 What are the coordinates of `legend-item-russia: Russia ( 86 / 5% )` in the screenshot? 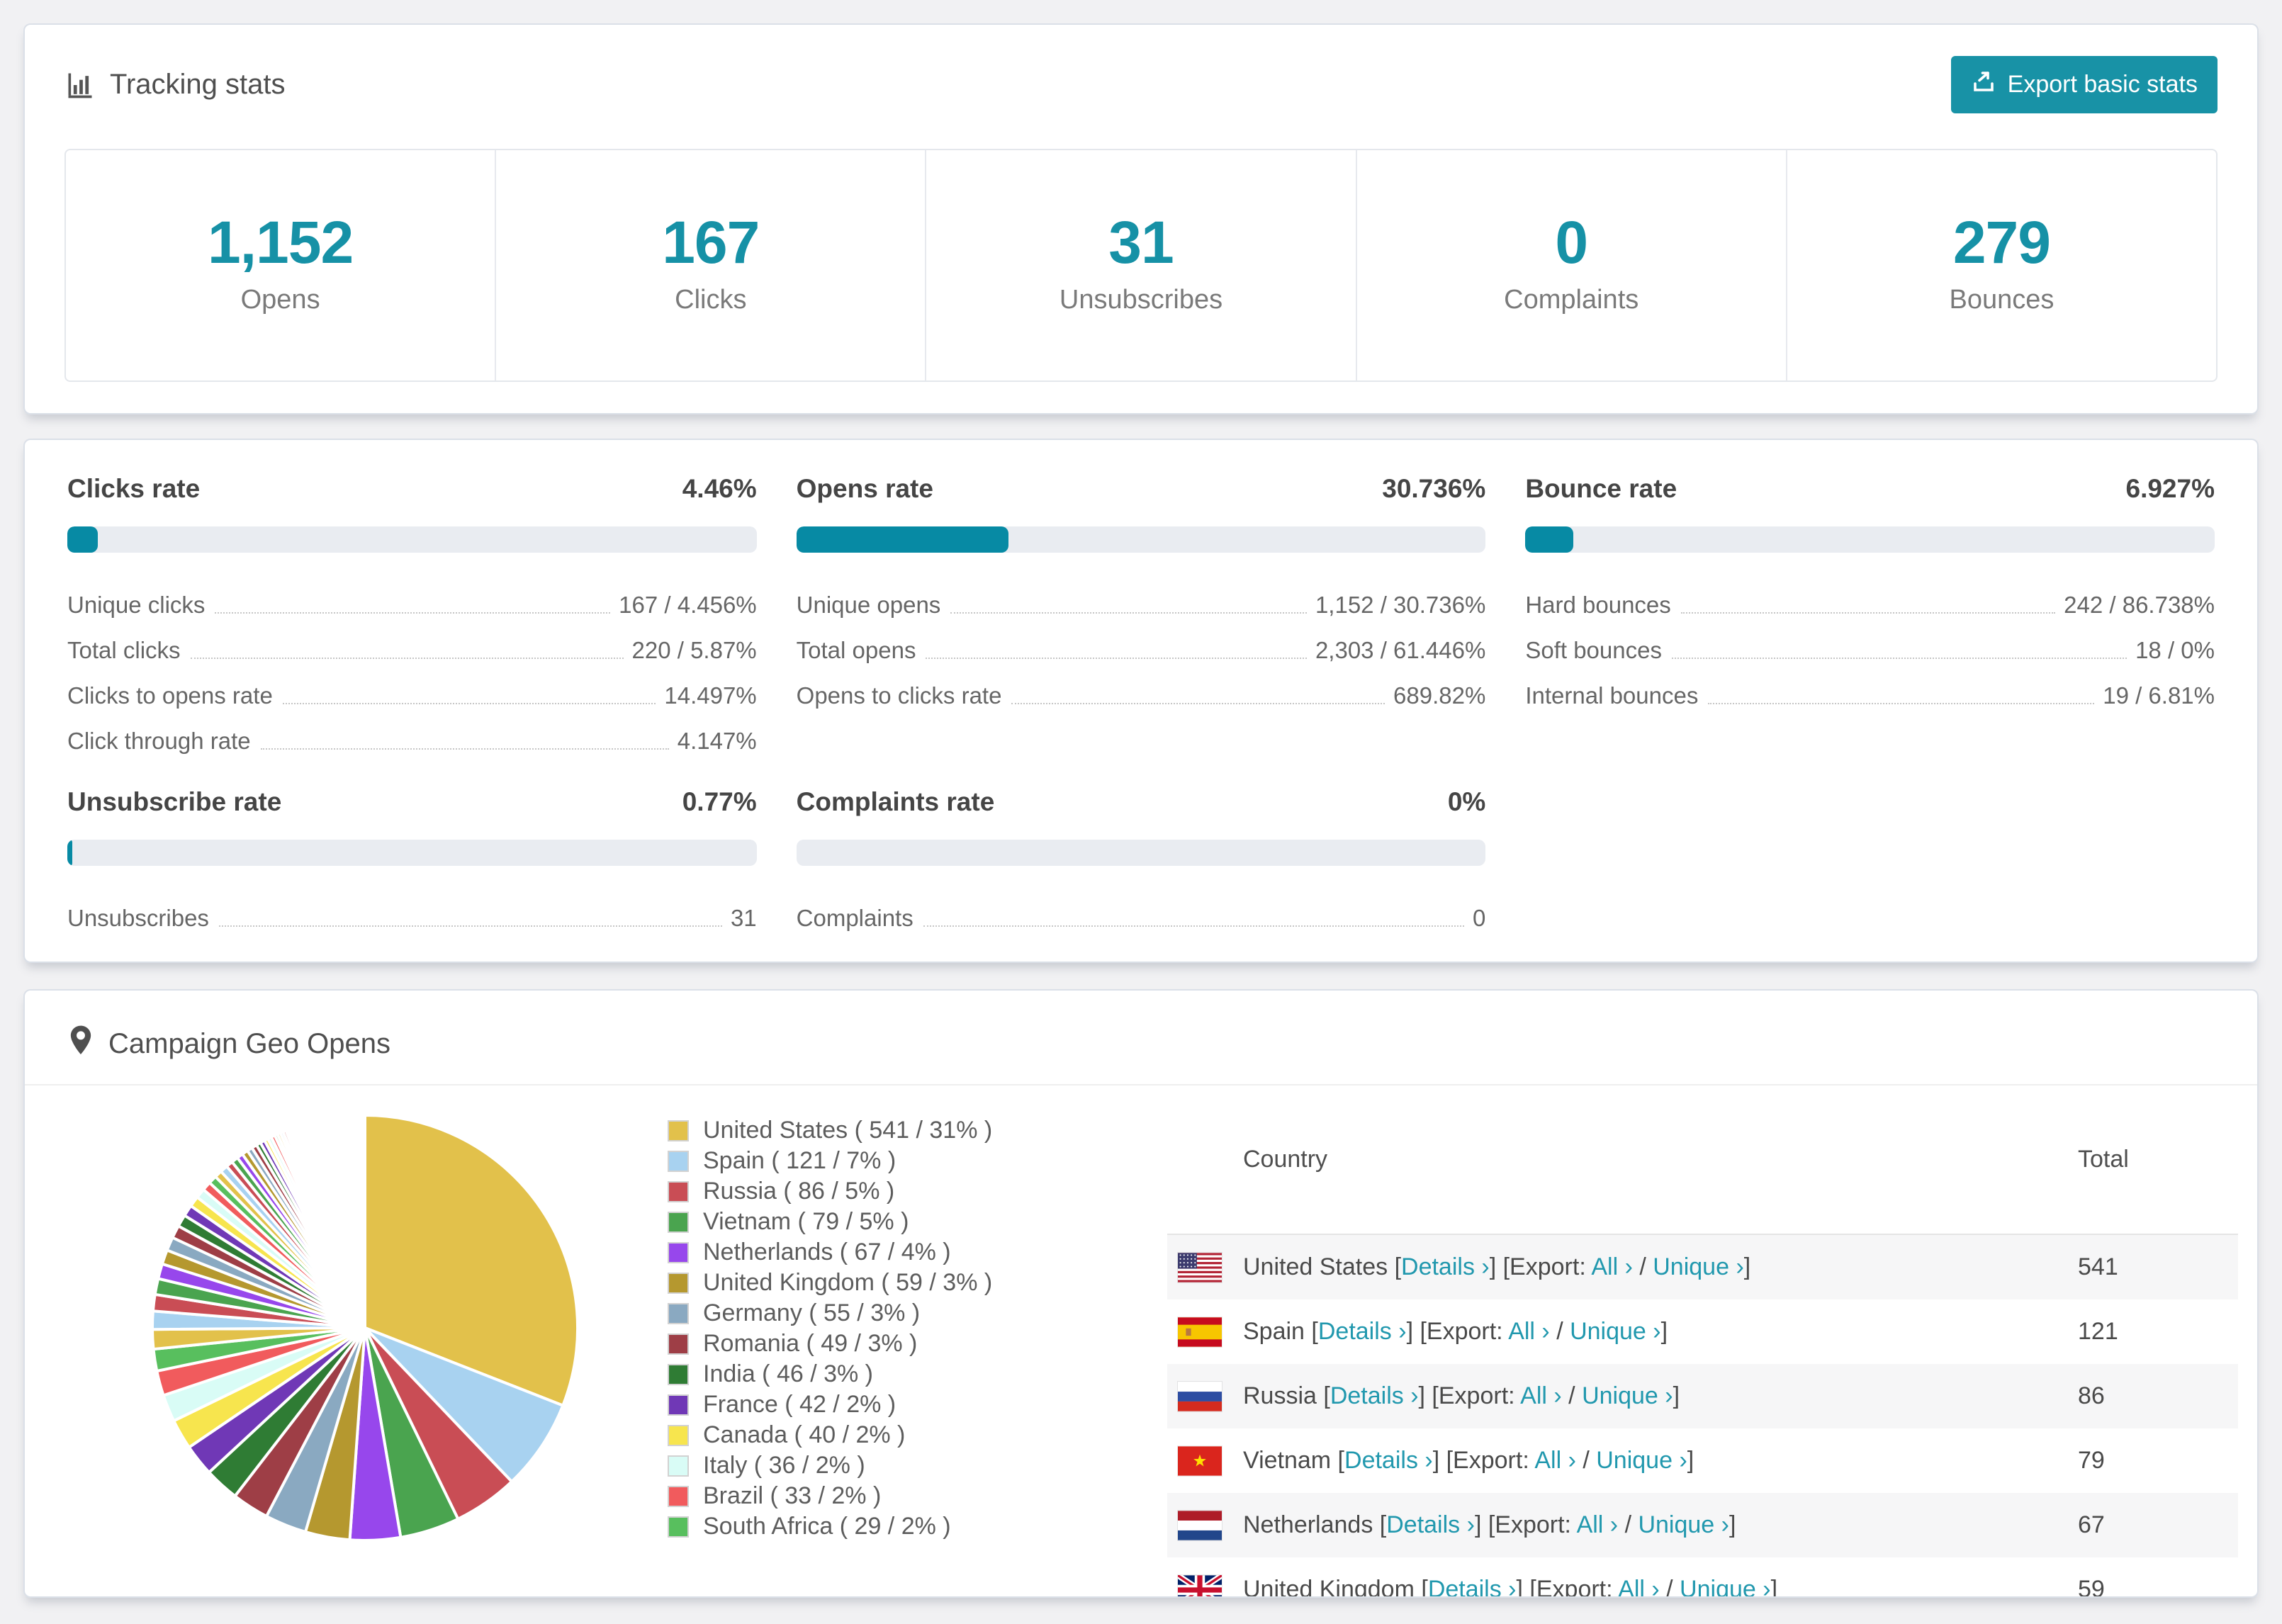 It's located at (830, 1192).